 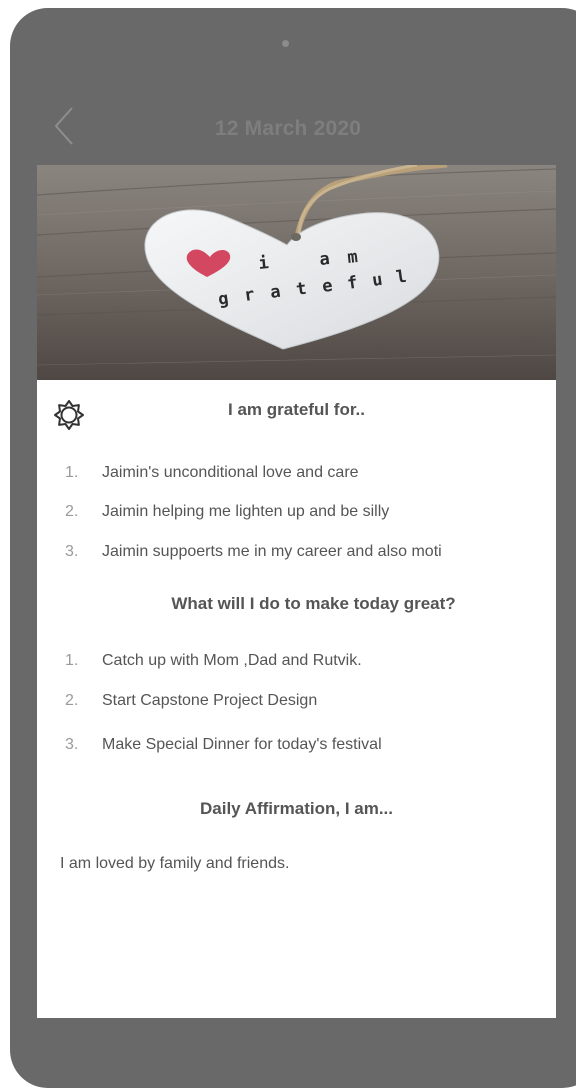 I want to click on svg-text: a, so click(x=324, y=259).